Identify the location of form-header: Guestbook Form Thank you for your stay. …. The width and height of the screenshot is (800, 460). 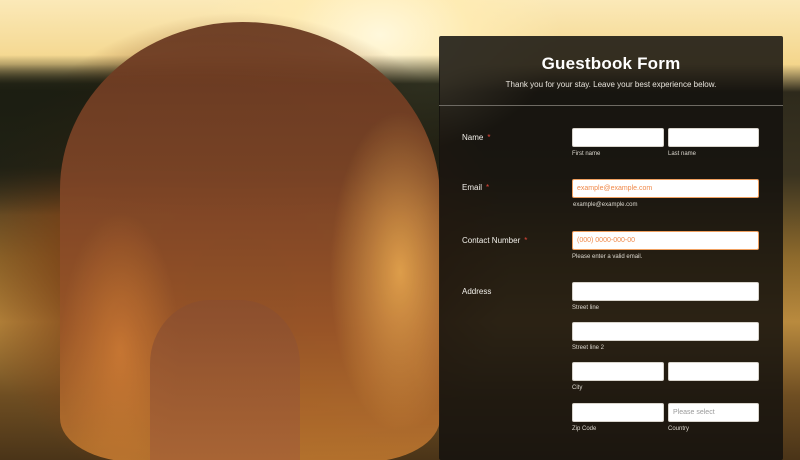
(611, 71).